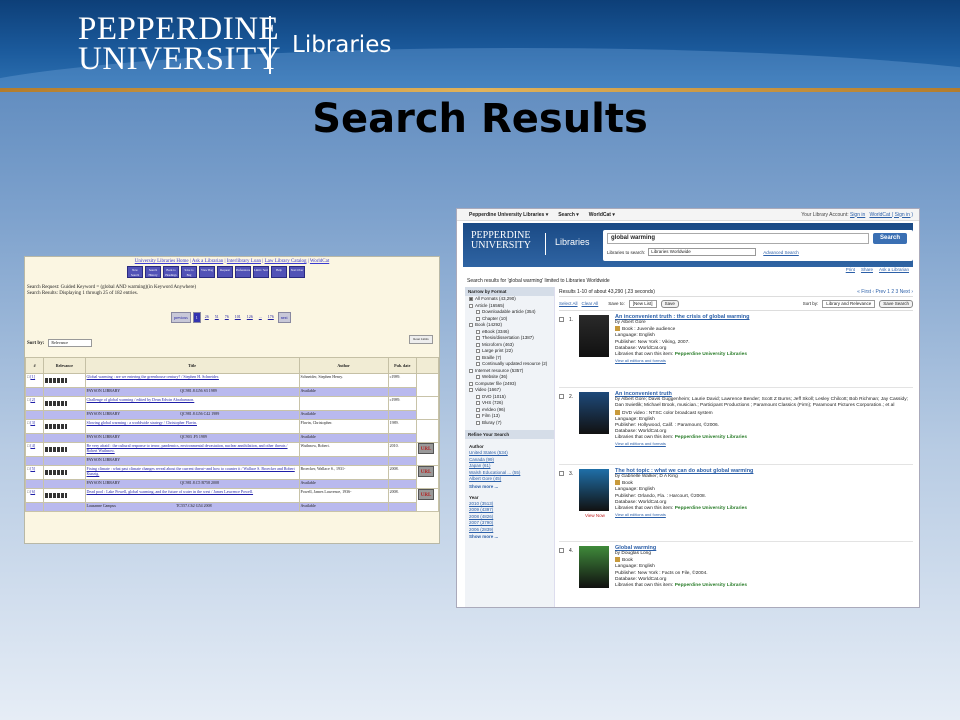 The height and width of the screenshot is (720, 960). What do you see at coordinates (153, 272) in the screenshot?
I see `old-nav-button: Search History` at bounding box center [153, 272].